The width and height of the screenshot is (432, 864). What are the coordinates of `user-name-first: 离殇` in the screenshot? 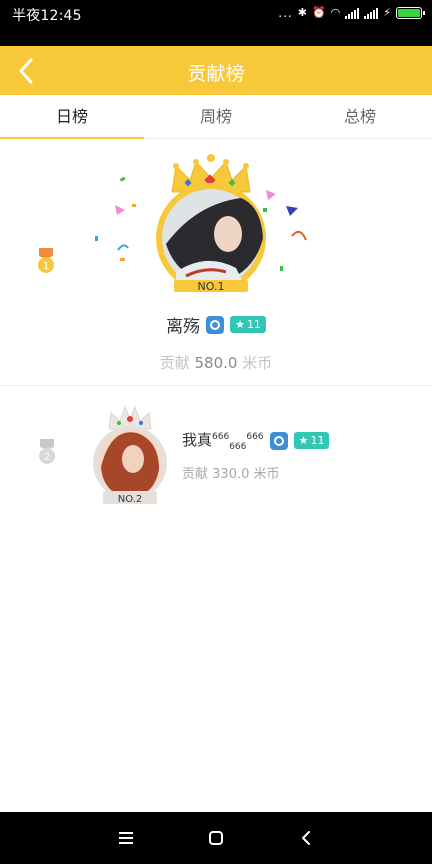 It's located at (183, 327).